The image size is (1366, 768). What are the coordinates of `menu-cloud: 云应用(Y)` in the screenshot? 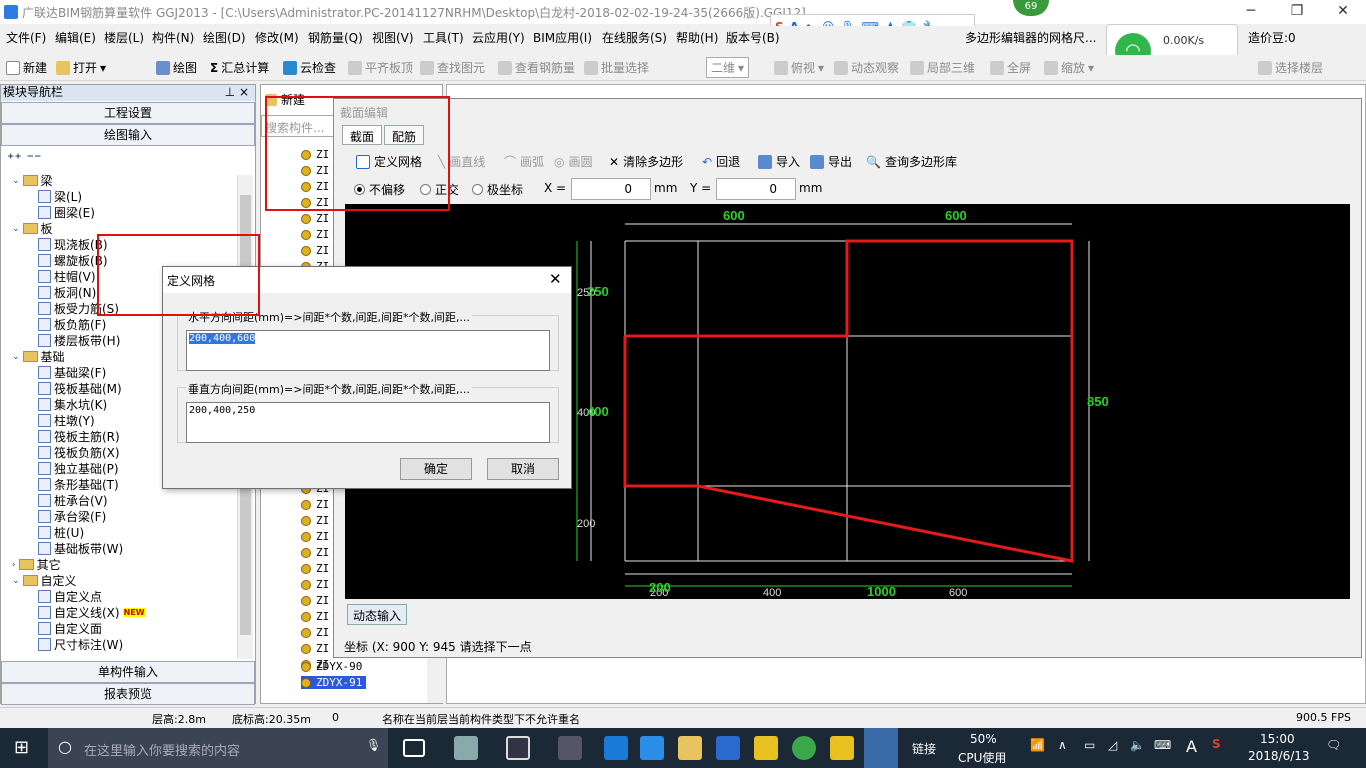 It's located at (498, 37).